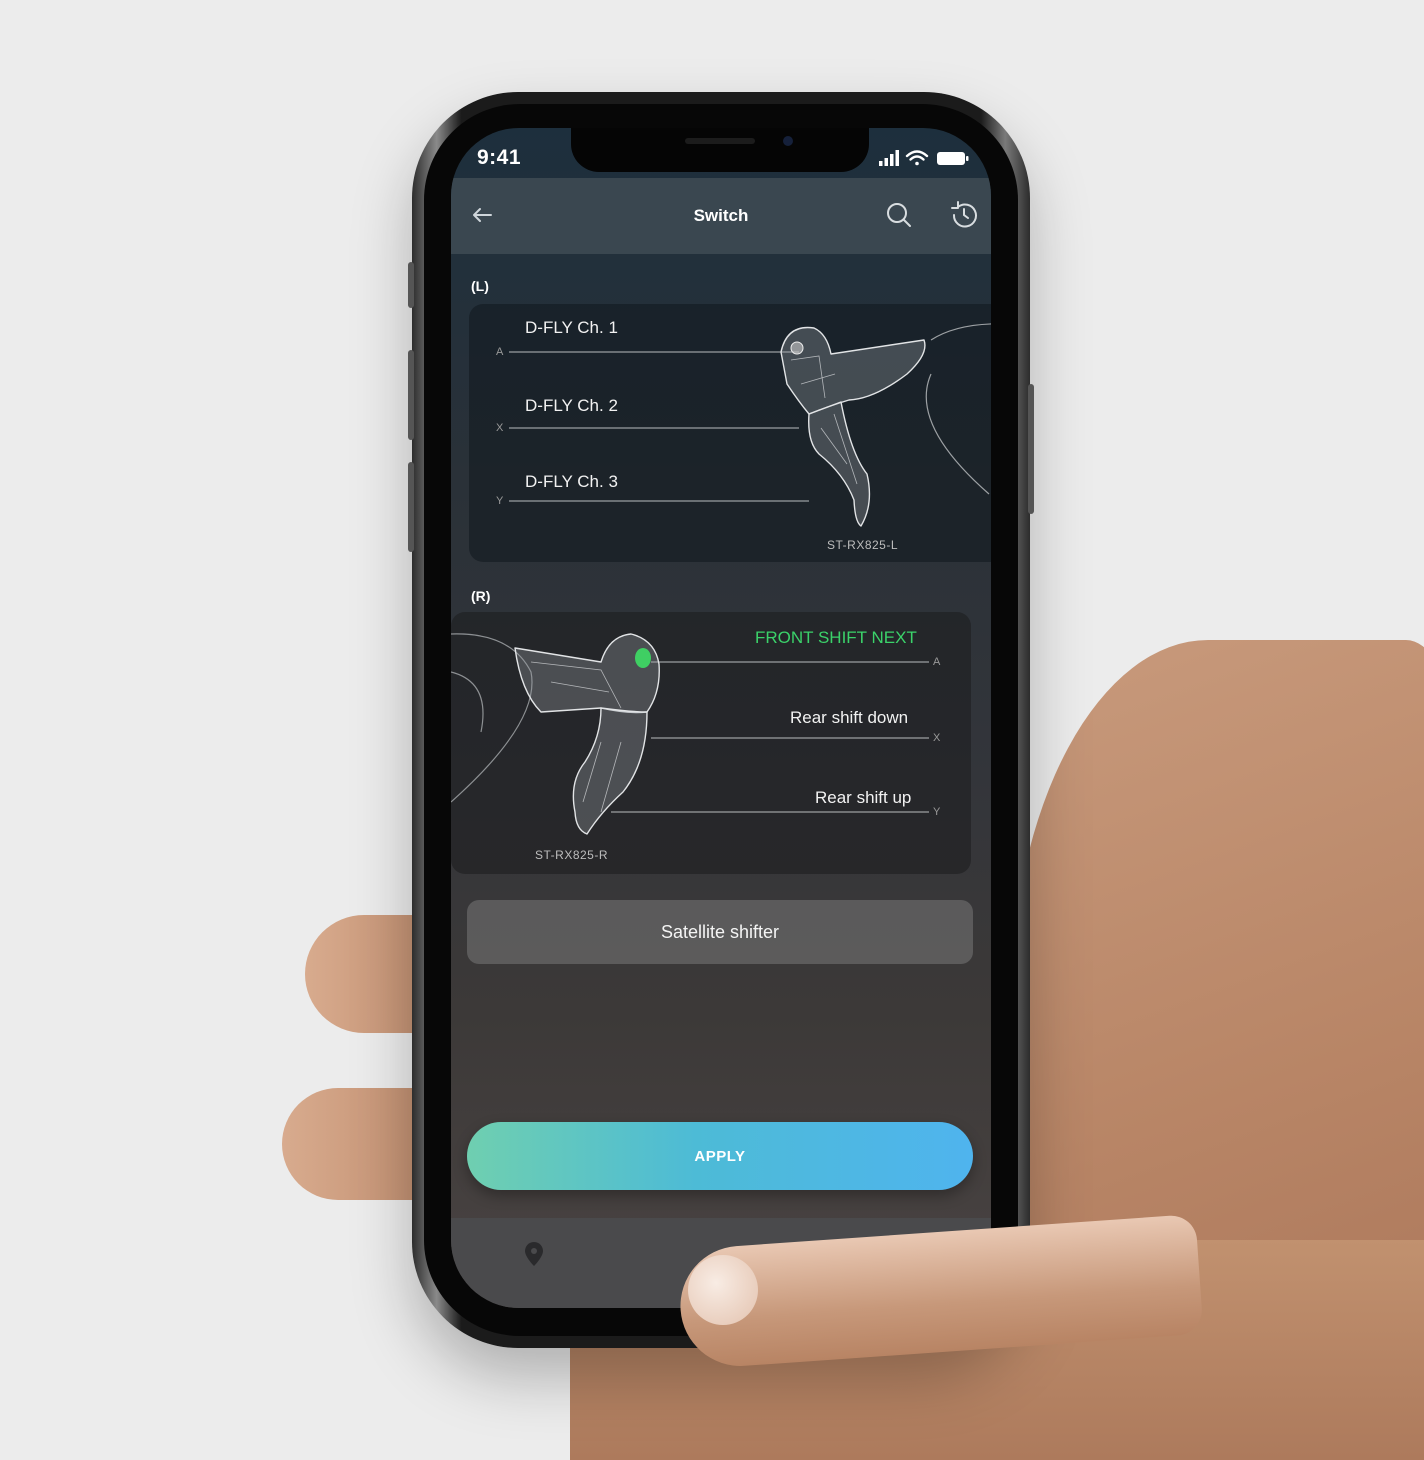 The height and width of the screenshot is (1460, 1424). What do you see at coordinates (571, 481) in the screenshot?
I see `left-label-y: D-FLY Ch. 3` at bounding box center [571, 481].